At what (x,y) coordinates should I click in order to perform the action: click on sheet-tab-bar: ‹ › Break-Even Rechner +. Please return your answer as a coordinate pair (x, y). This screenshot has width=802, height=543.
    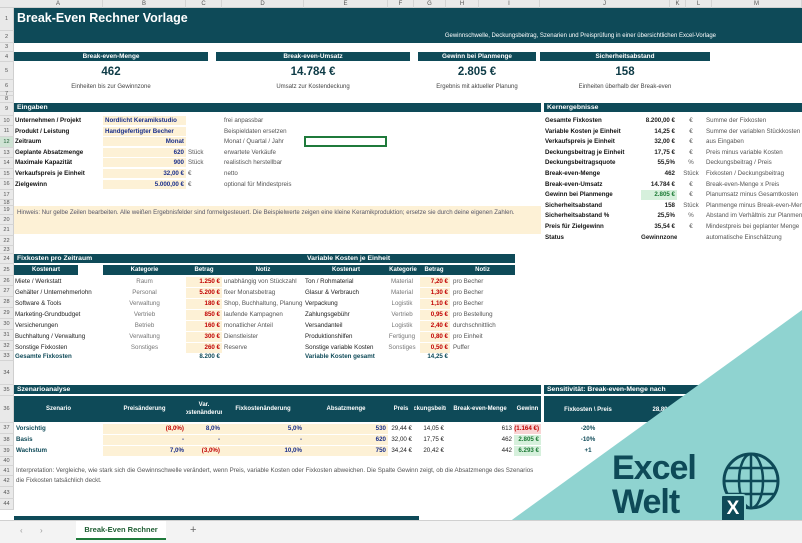
    Looking at the image, I should click on (401, 531).